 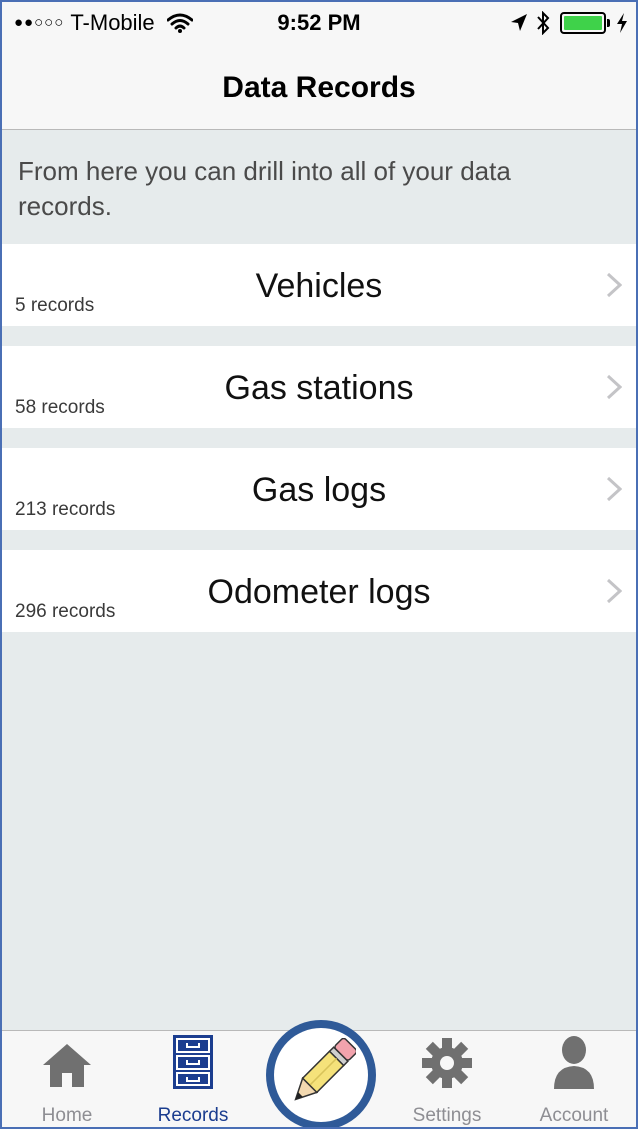 What do you see at coordinates (319, 87) in the screenshot?
I see `page-title: Data Records` at bounding box center [319, 87].